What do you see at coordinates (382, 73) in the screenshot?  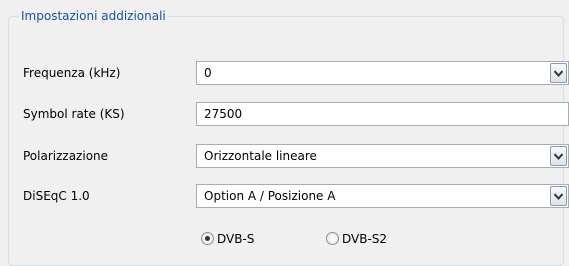 I see `frequency-select: 0` at bounding box center [382, 73].